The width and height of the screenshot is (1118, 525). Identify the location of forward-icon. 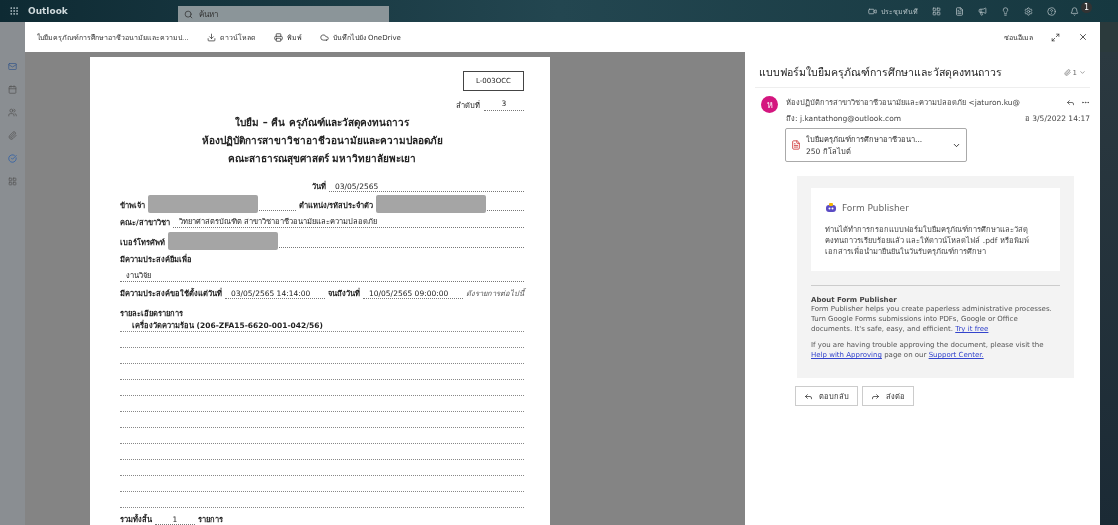
(875, 396).